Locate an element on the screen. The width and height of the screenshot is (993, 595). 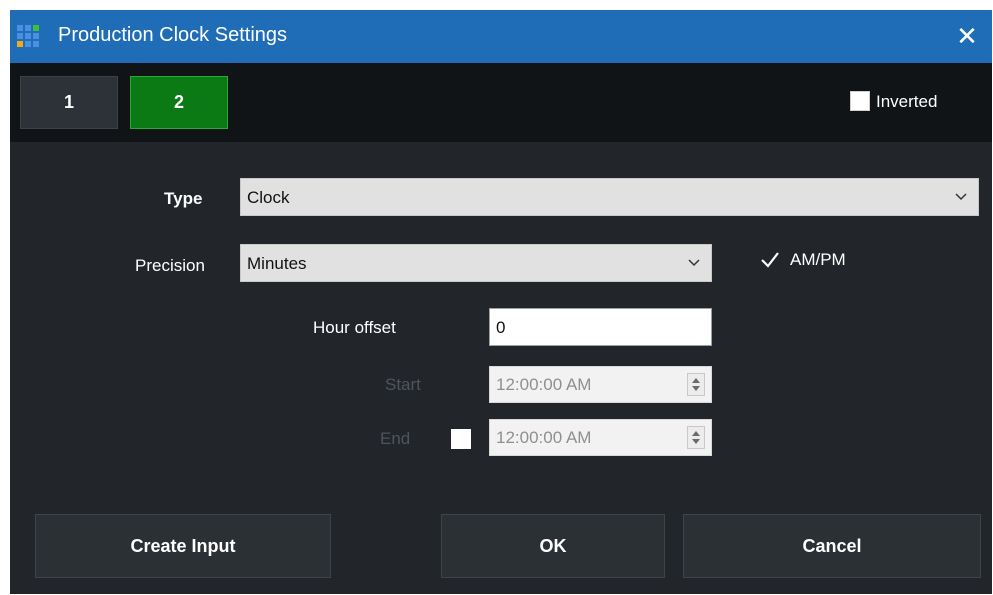
inverted-label: Inverted is located at coordinates (907, 101).